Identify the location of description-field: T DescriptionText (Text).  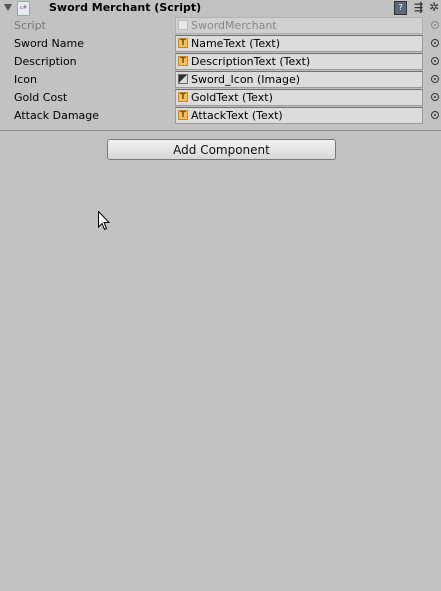
(299, 61).